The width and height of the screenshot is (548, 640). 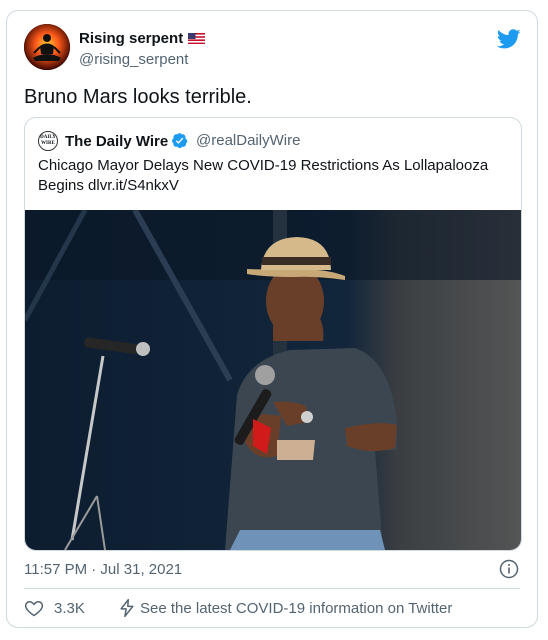 What do you see at coordinates (197, 37) in the screenshot?
I see `us-flag-icon` at bounding box center [197, 37].